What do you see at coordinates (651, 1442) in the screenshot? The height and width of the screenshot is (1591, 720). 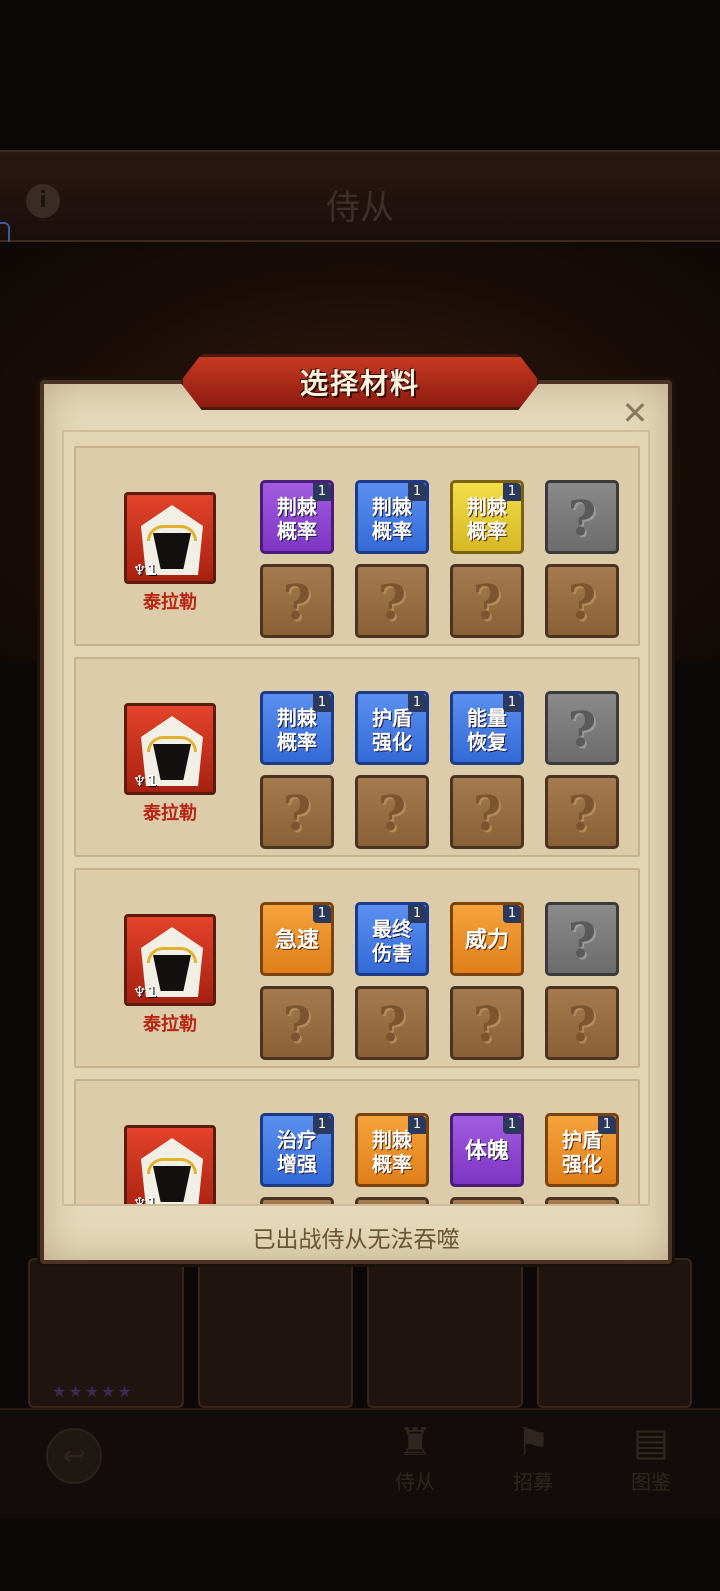 I see `book-icon: ▤` at bounding box center [651, 1442].